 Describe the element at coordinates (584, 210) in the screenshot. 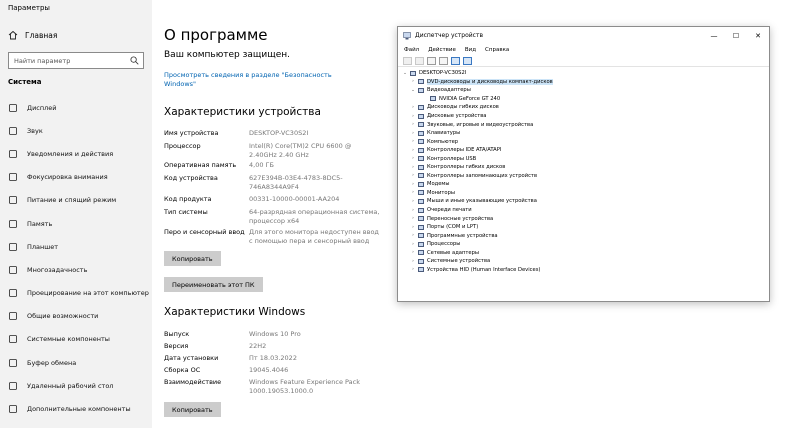

I see `tree-node: › Очереди печати` at that location.